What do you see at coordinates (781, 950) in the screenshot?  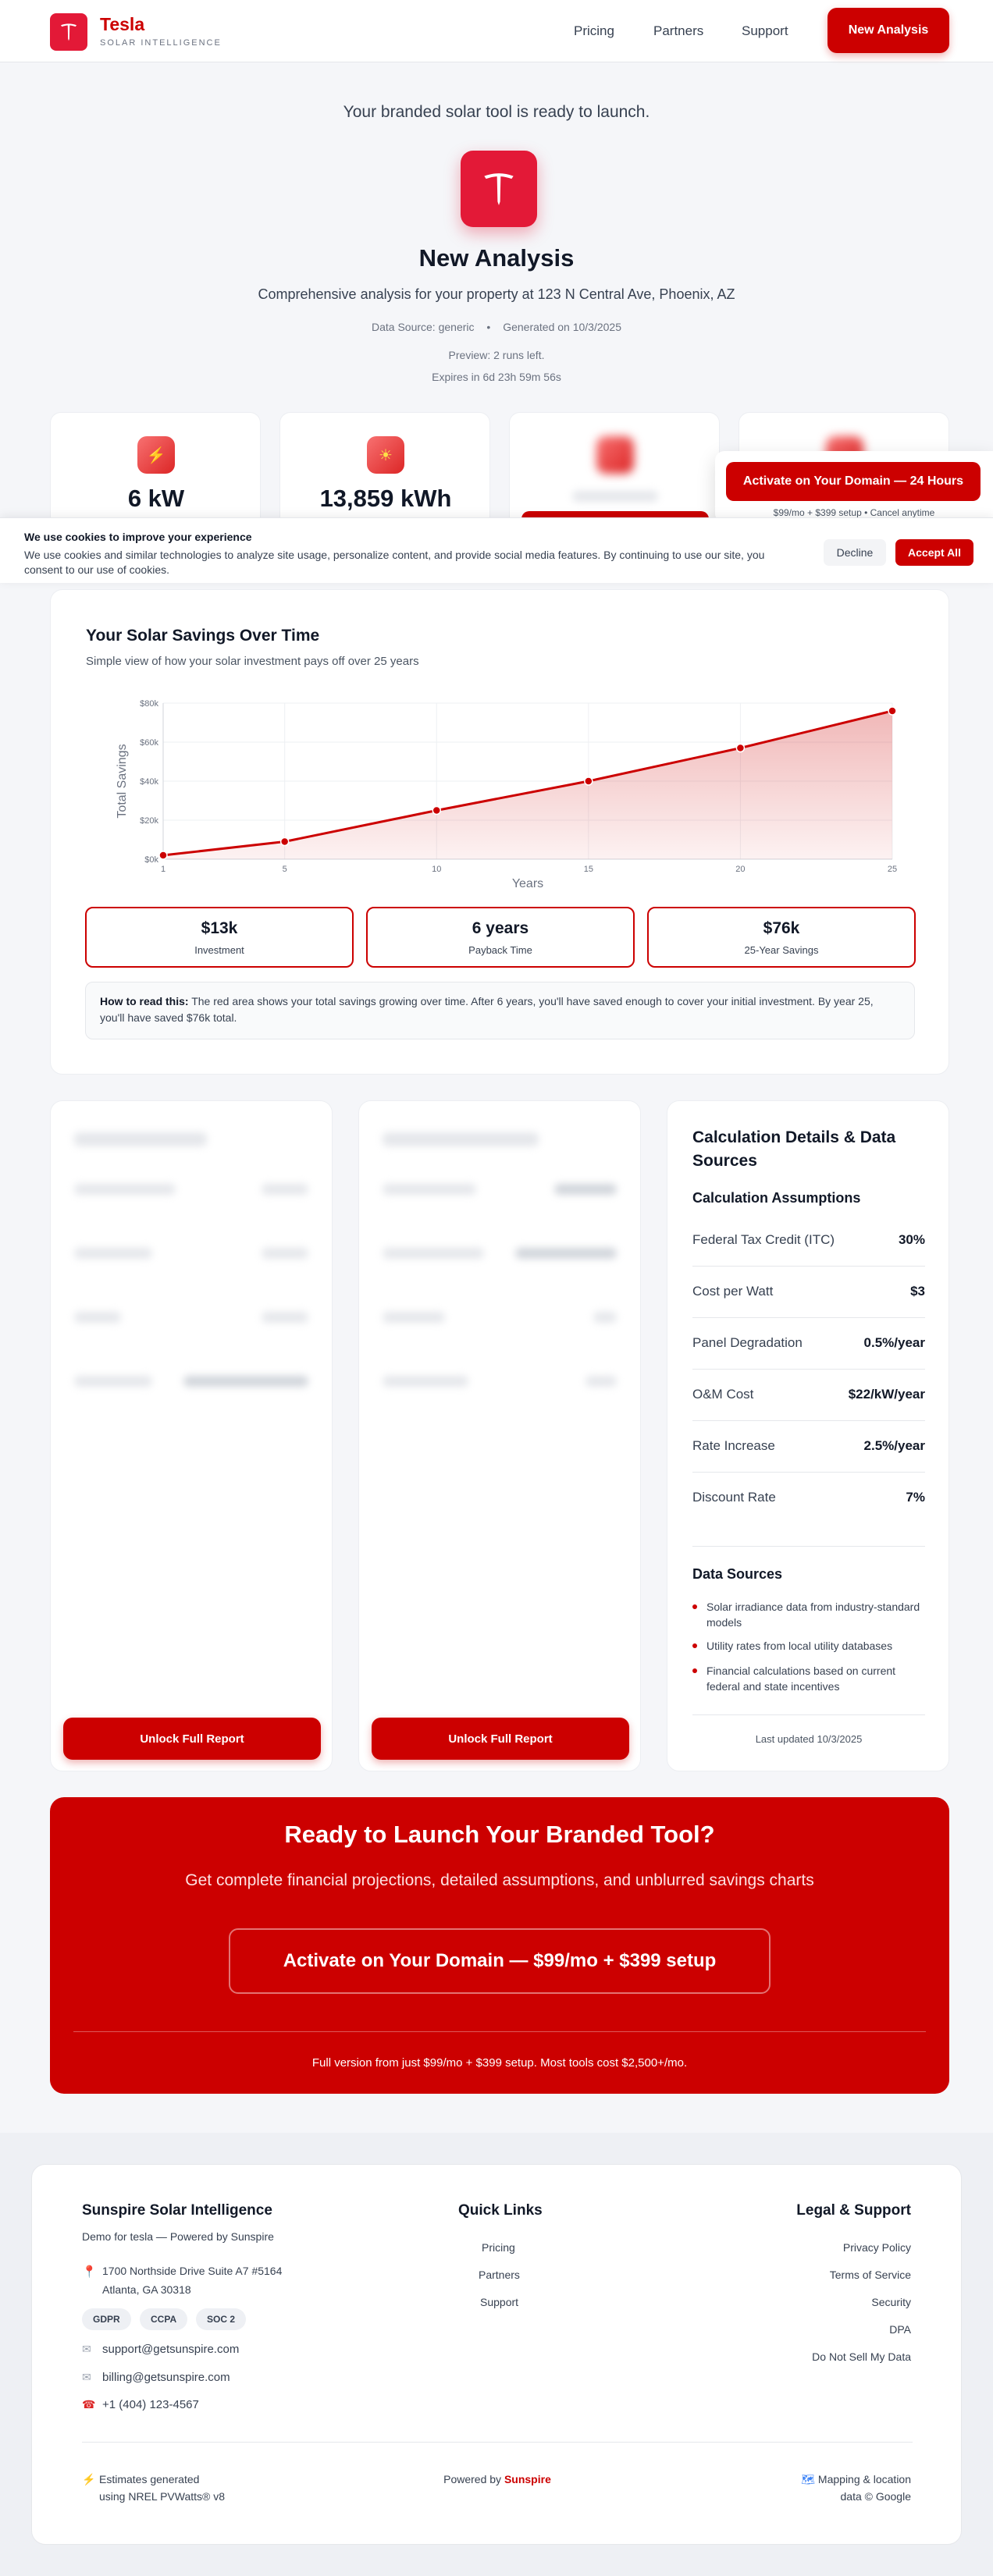 I see `summary-label: 25-Year Savings` at bounding box center [781, 950].